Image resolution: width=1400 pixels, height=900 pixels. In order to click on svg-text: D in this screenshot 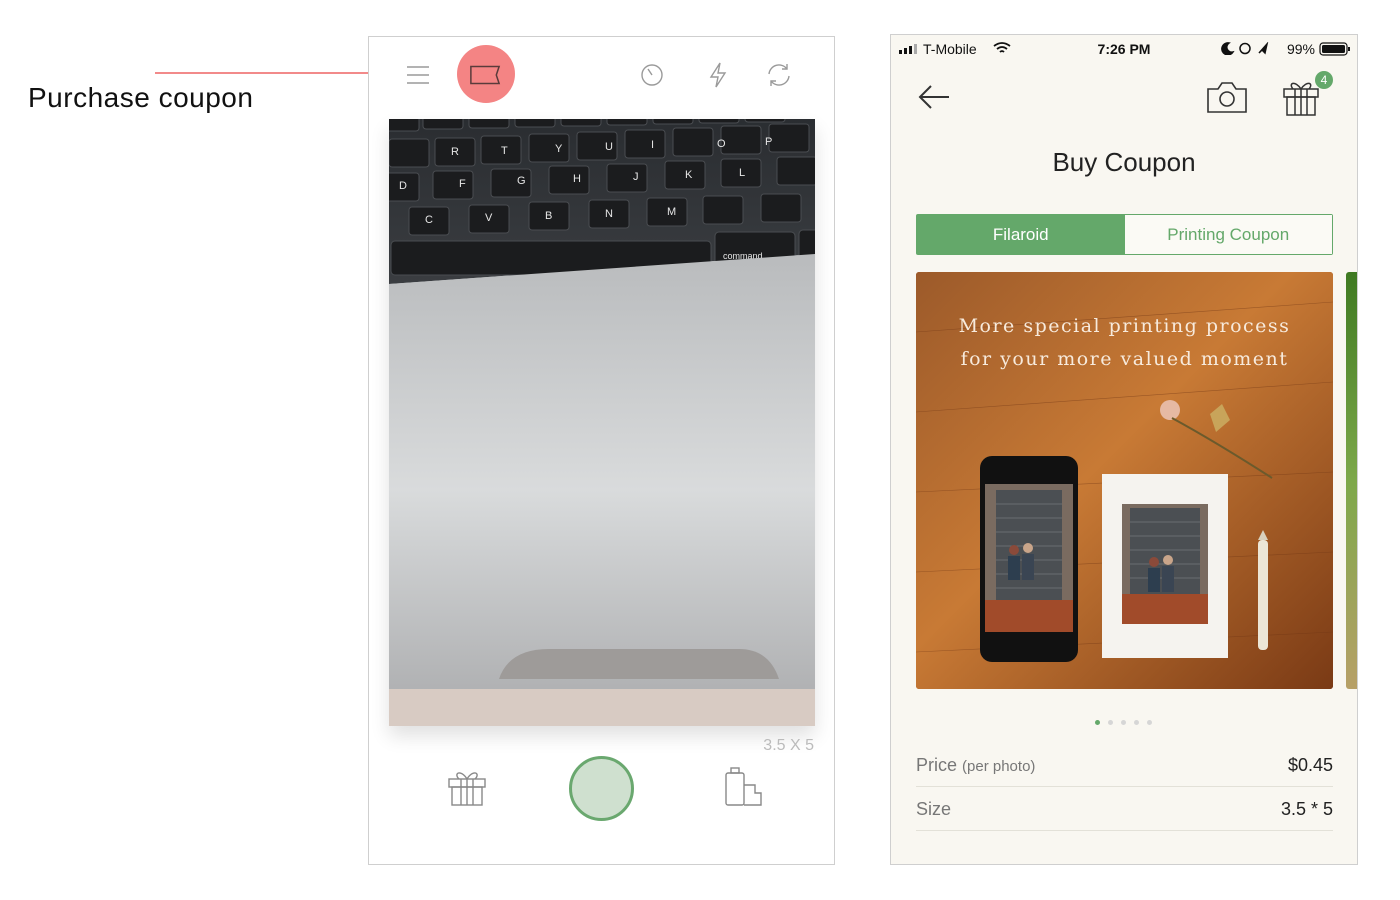, I will do `click(403, 186)`.